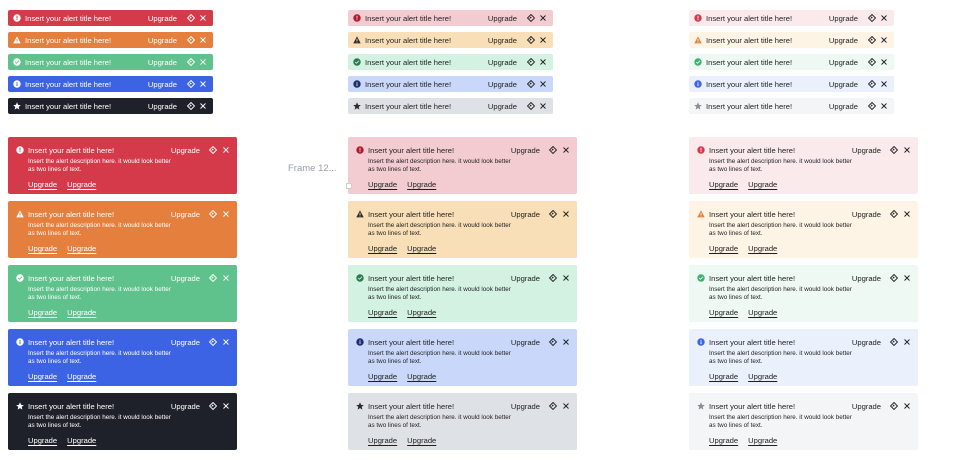 The image size is (961, 460). Describe the element at coordinates (349, 186) in the screenshot. I see `frame-resize-handle` at that location.